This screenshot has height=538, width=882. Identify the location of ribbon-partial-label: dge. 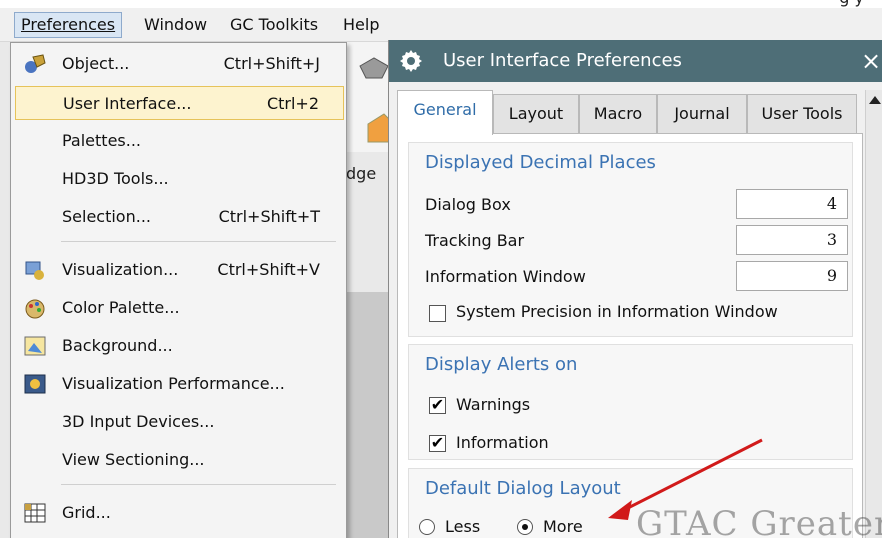
(361, 173).